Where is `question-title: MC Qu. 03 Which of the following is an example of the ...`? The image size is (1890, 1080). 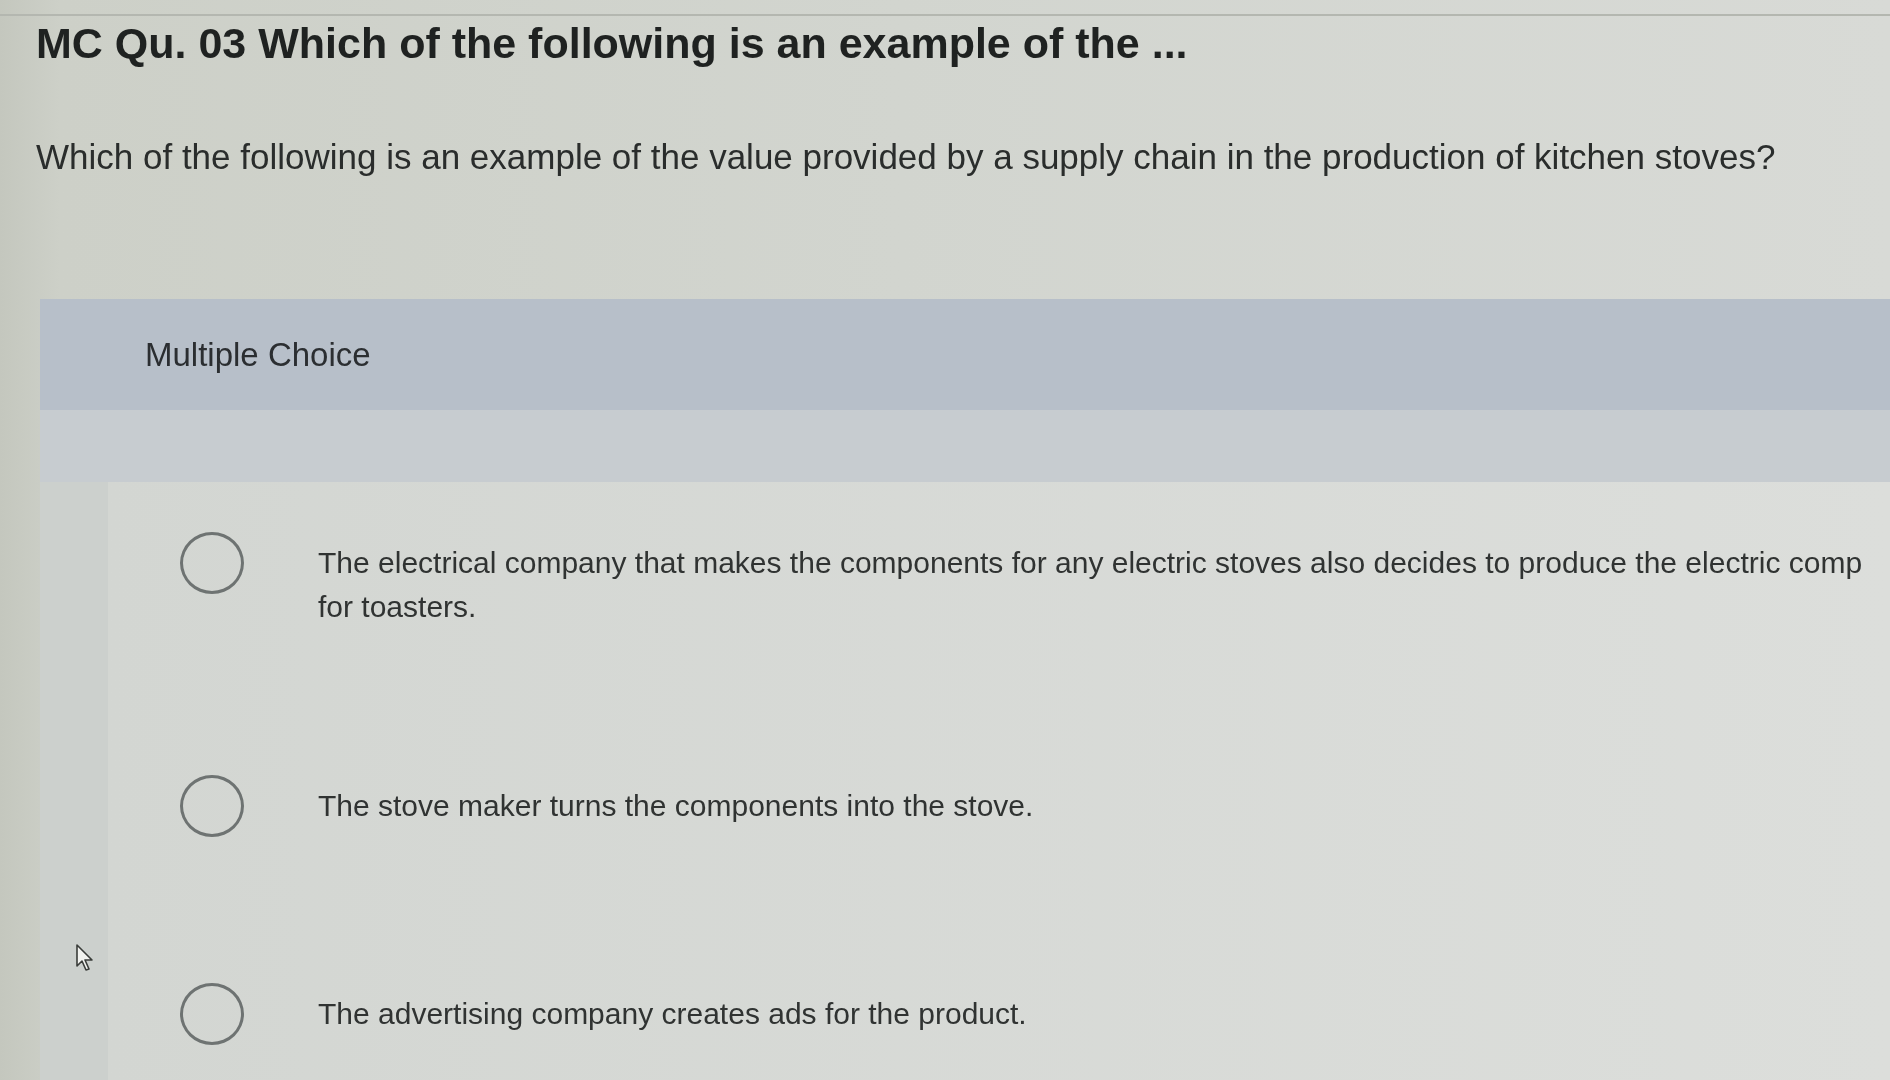 question-title: MC Qu. 03 Which of the following is an example of the ... is located at coordinates (612, 43).